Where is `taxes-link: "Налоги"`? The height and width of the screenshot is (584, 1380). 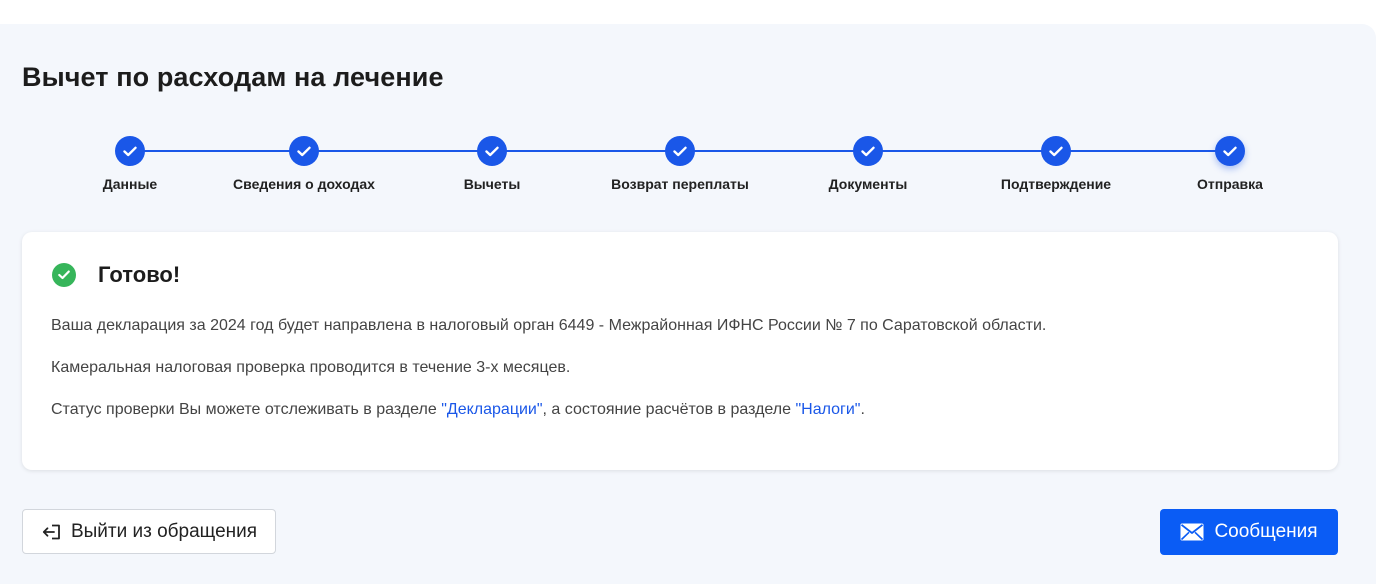 taxes-link: "Налоги" is located at coordinates (827, 409).